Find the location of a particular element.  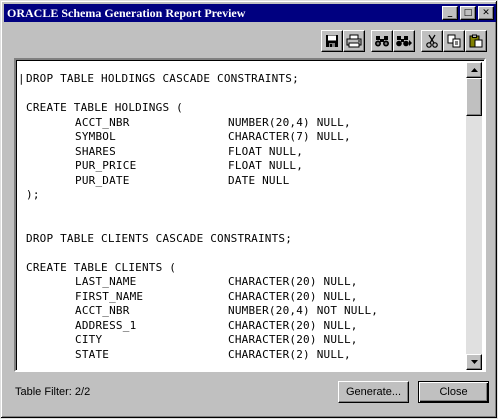

print-button is located at coordinates (354, 41).